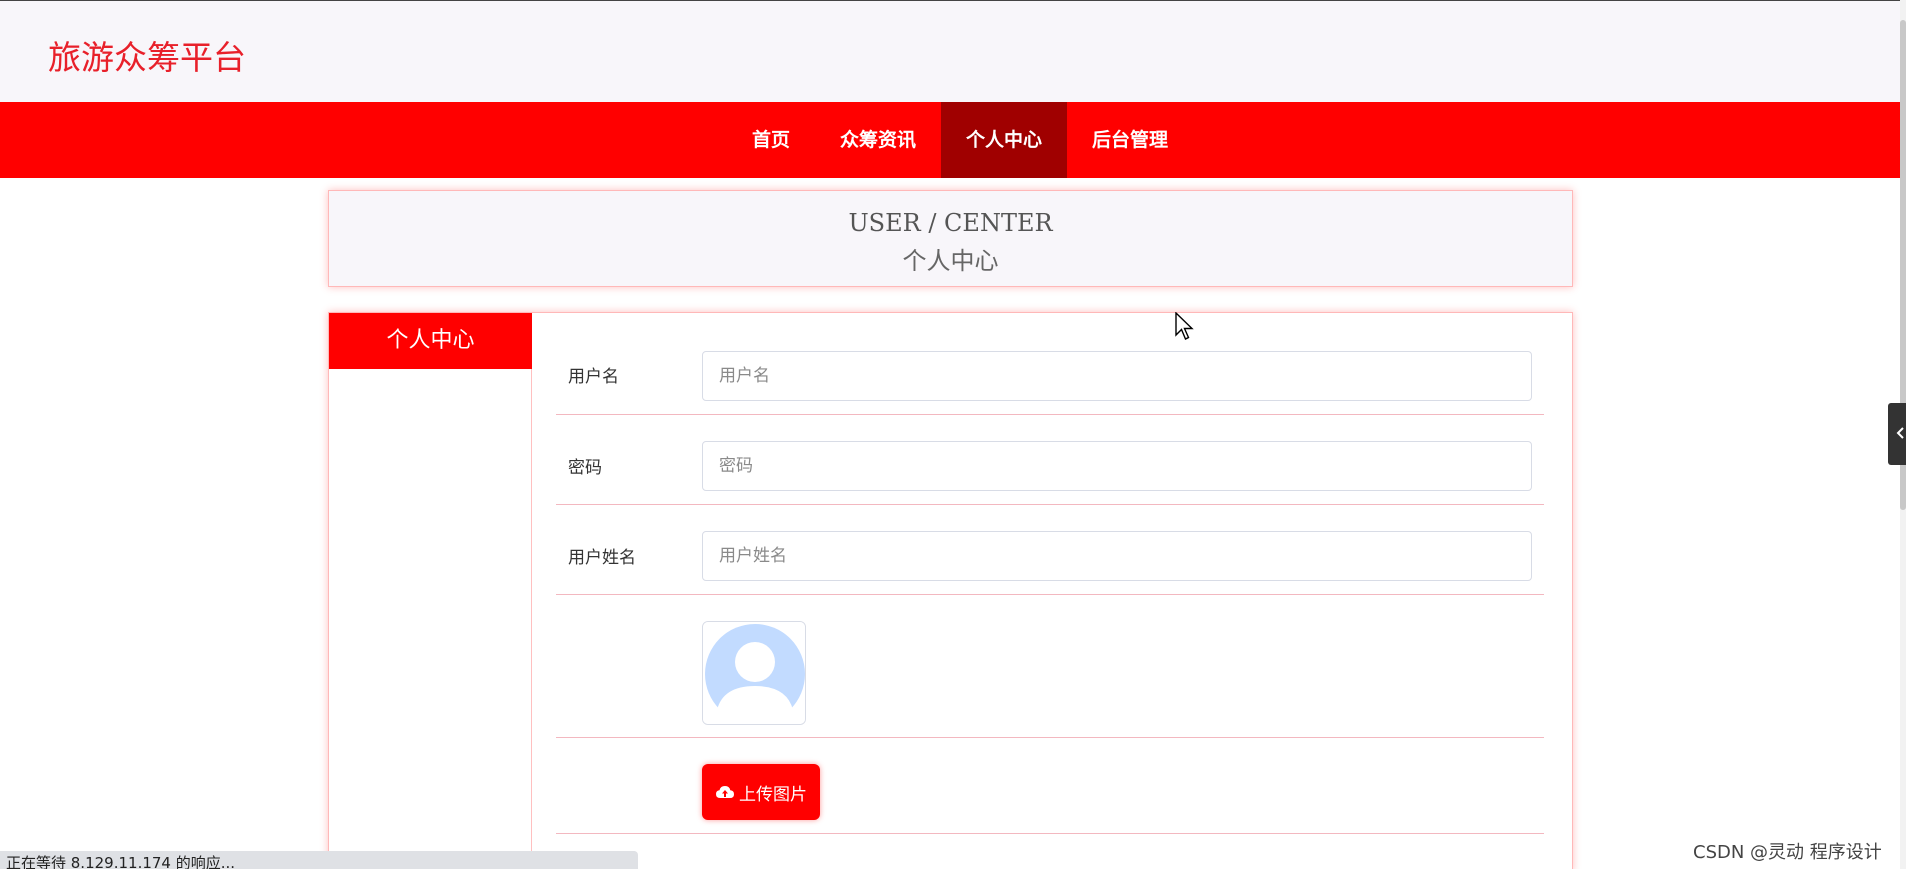 This screenshot has width=1906, height=869. I want to click on form-row-username: 用户名, so click(1050, 364).